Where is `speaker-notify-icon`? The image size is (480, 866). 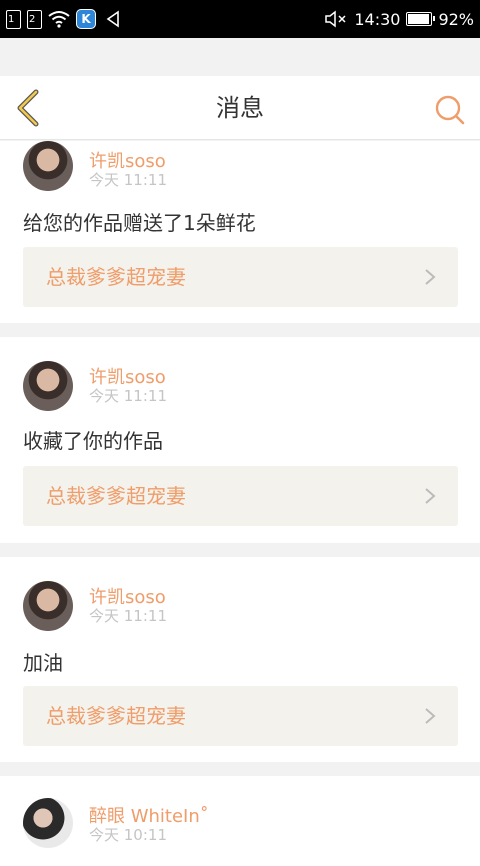 speaker-notify-icon is located at coordinates (112, 19).